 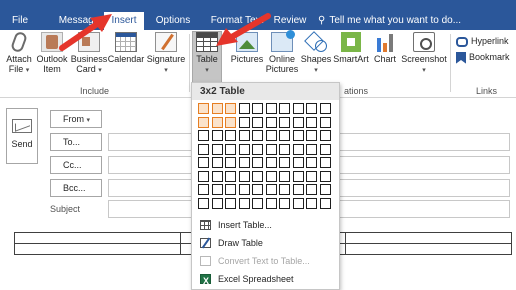 What do you see at coordinates (52, 59) in the screenshot?
I see `outlook-item-button: Outlook Item` at bounding box center [52, 59].